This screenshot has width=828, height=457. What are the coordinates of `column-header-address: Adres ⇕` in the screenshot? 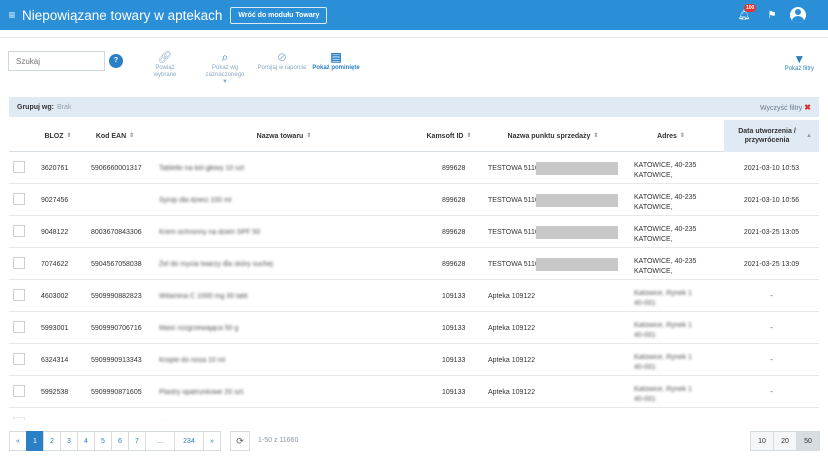 It's located at (671, 136).